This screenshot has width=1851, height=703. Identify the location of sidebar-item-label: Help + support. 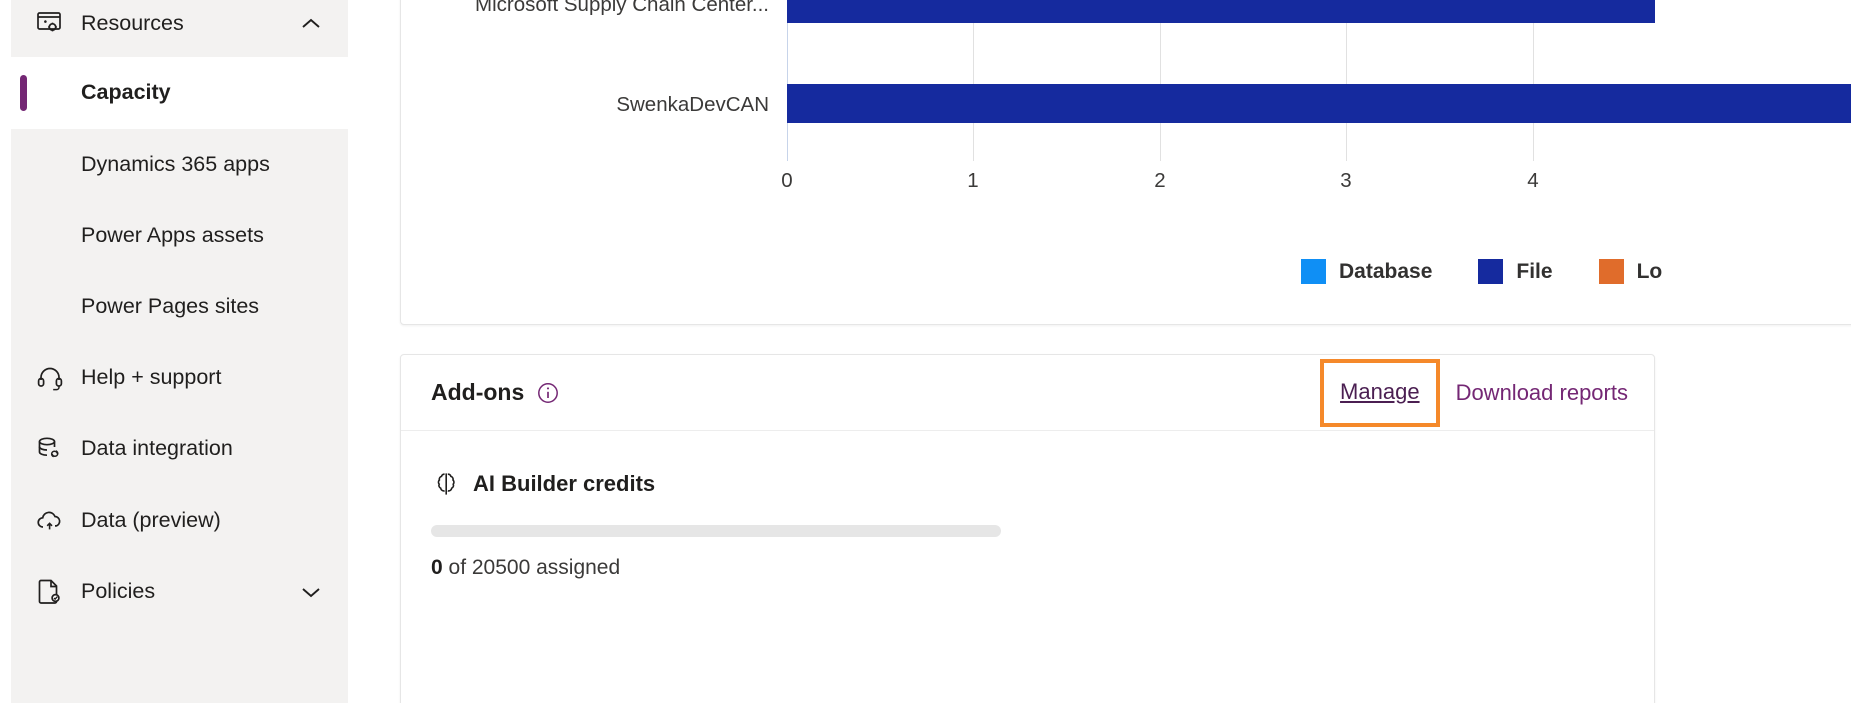
(151, 377).